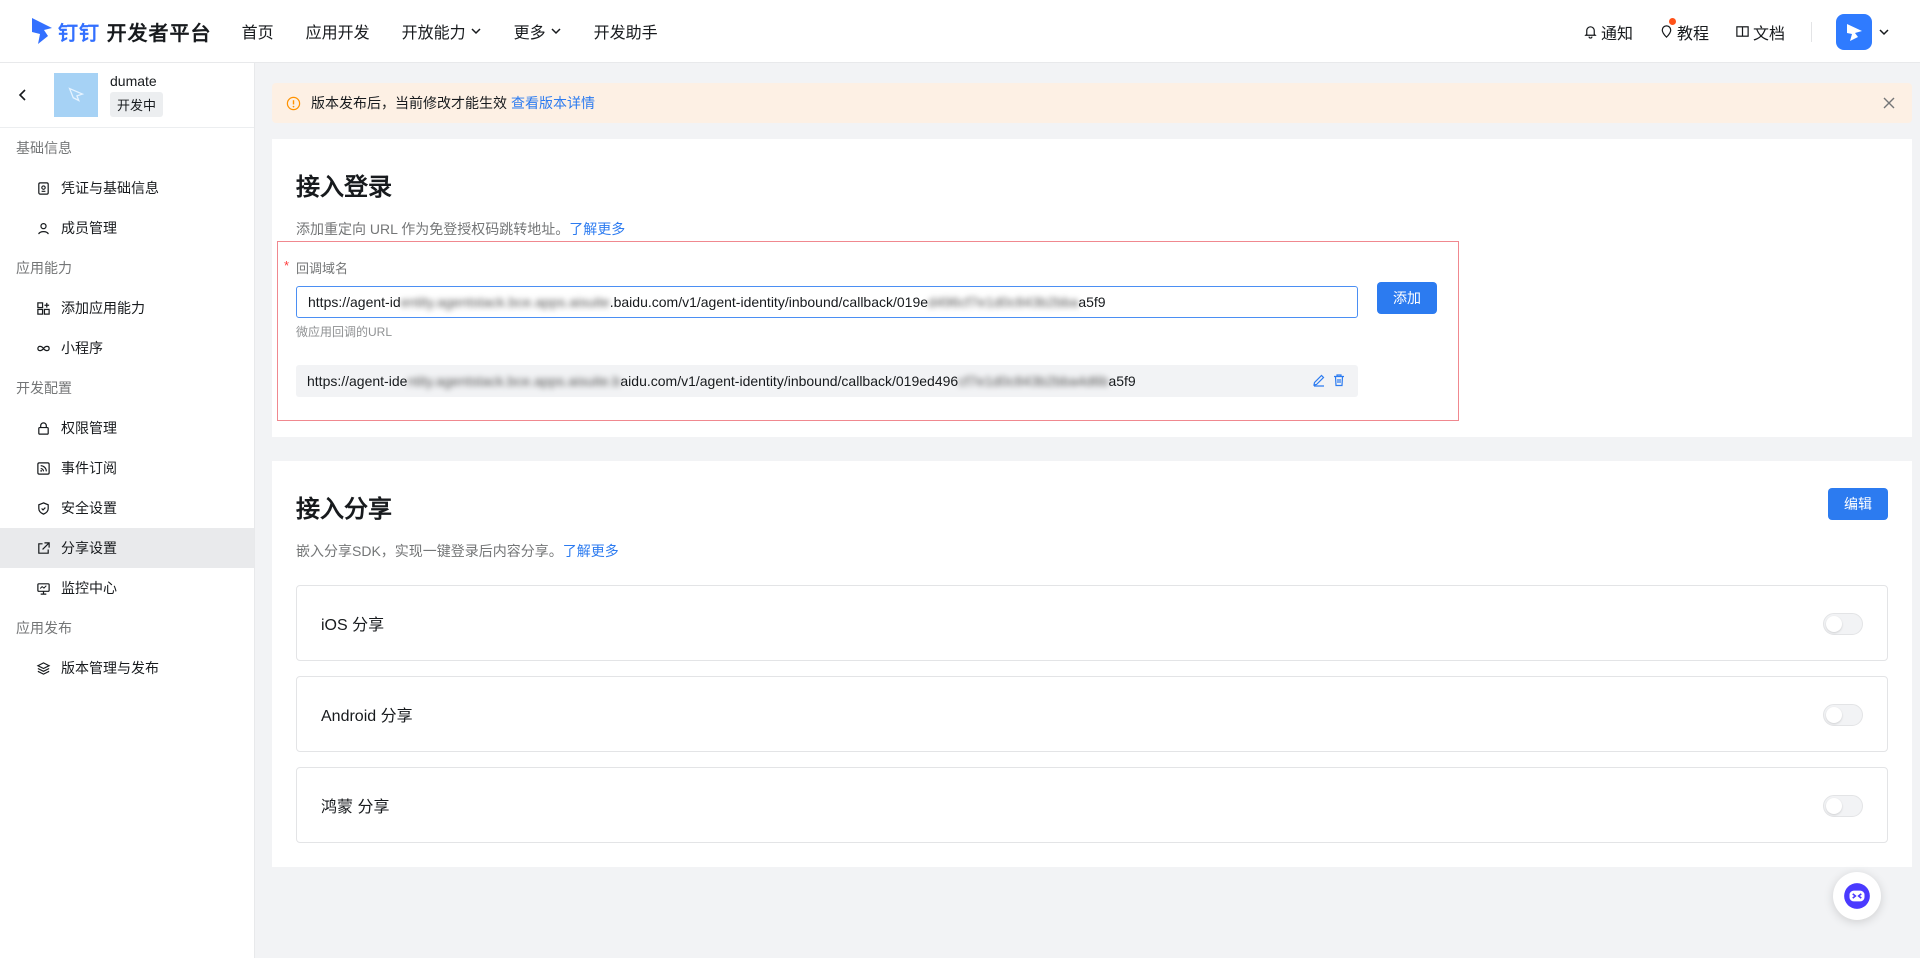 This screenshot has width=1920, height=958. I want to click on nav-open-capabilities: 开放能力, so click(442, 31).